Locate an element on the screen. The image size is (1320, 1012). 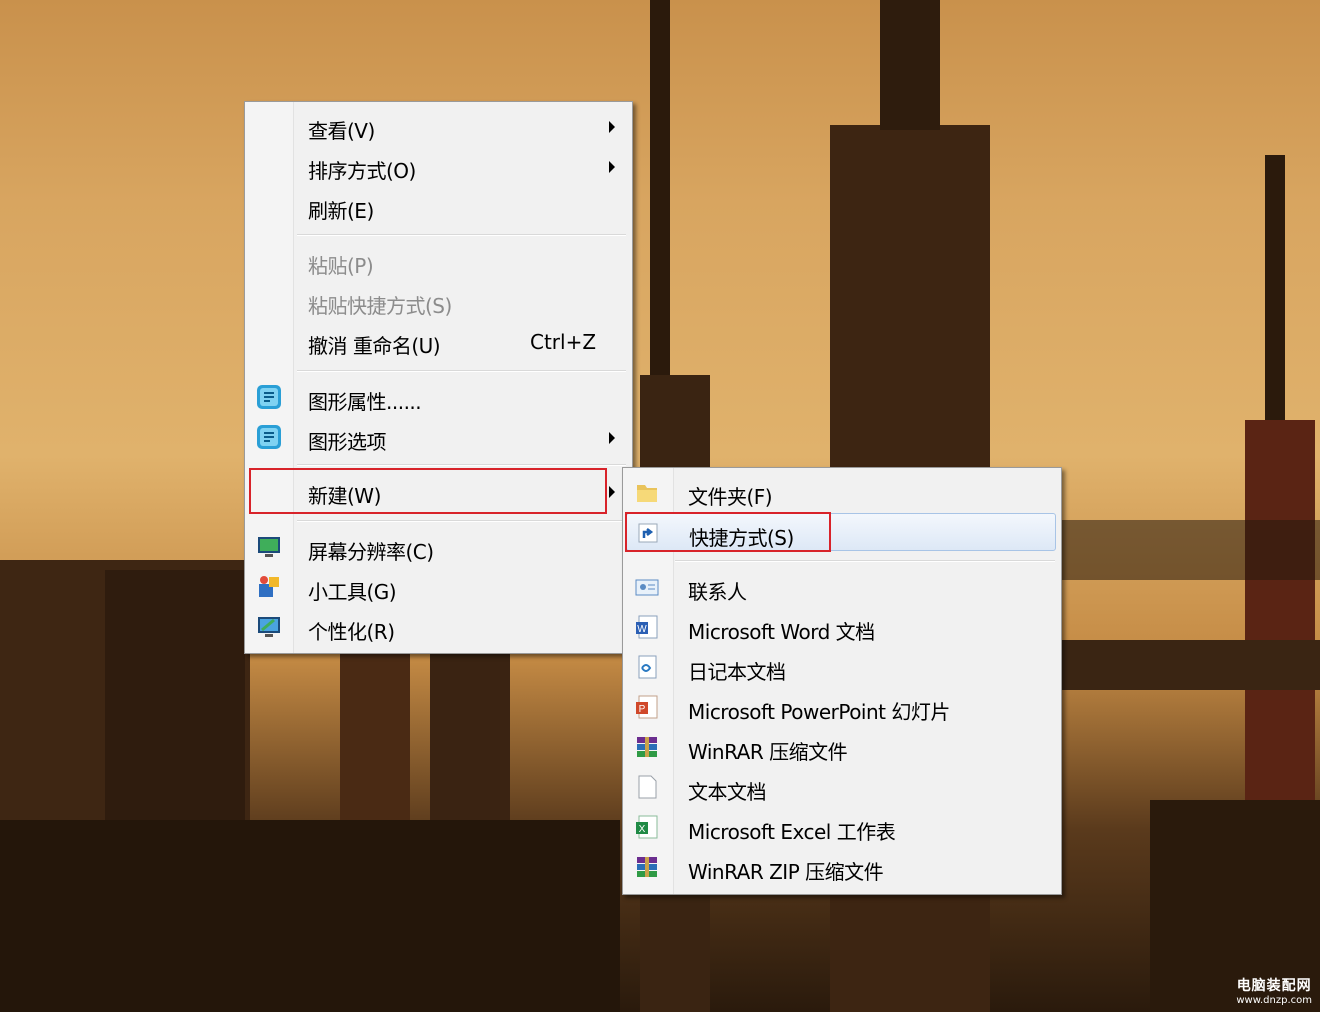
graphics-options-icon is located at coordinates (269, 437).